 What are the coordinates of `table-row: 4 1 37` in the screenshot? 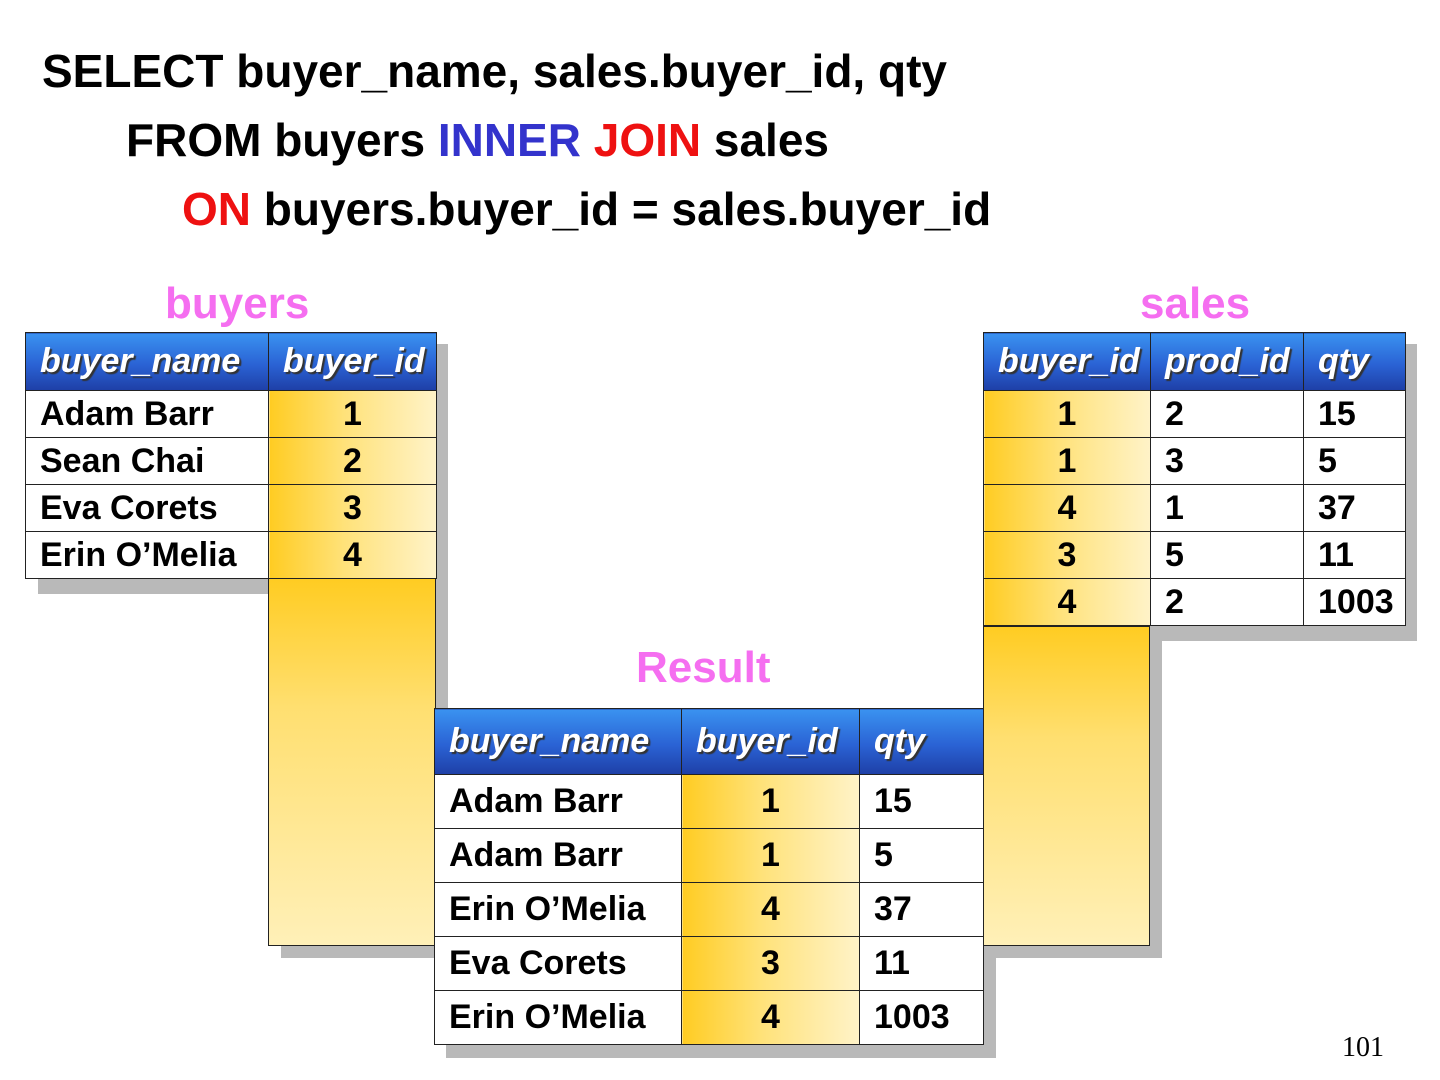 It's located at (1194, 508).